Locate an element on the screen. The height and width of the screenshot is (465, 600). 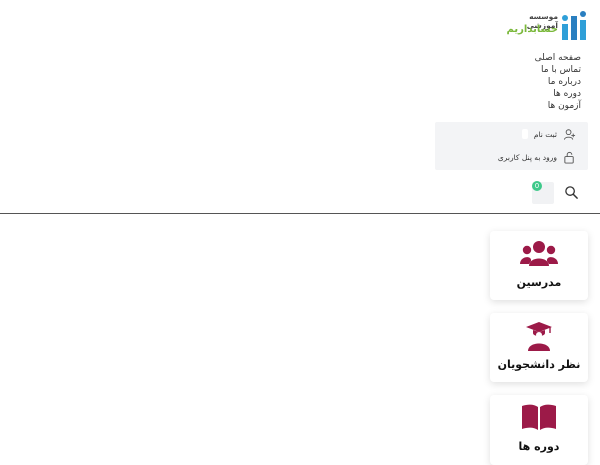
card-student-reviews: نظر دانشجویان is located at coordinates (539, 347).